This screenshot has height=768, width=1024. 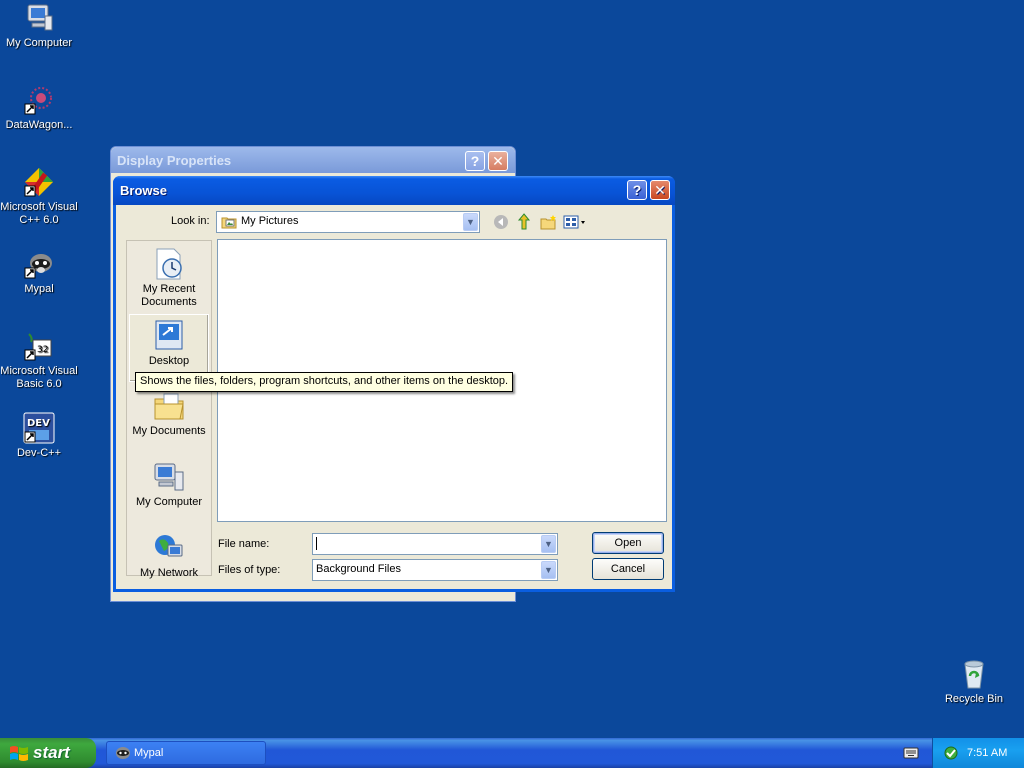 I want to click on network-globe-icon, so click(x=169, y=546).